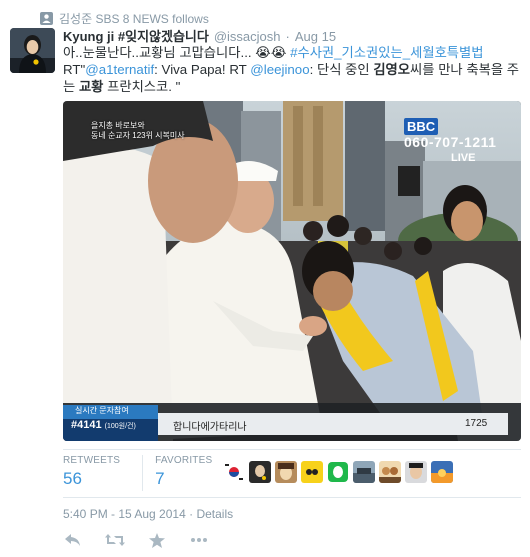 The width and height of the screenshot is (530, 557). Describe the element at coordinates (134, 18) in the screenshot. I see `social-context-text: 김성준 SBS 8 NEWS follows` at that location.